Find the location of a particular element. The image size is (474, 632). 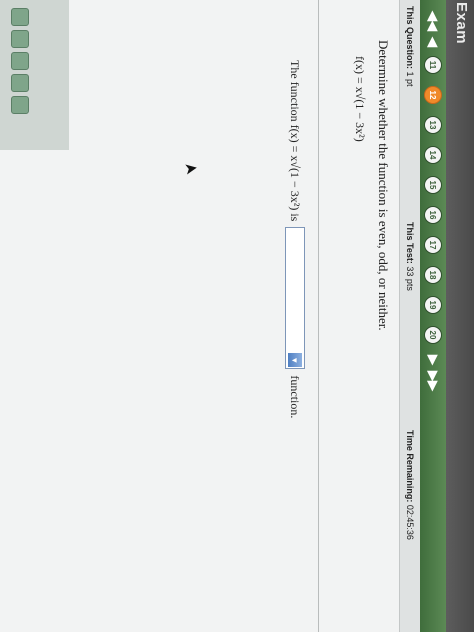

question-button-18: 18 is located at coordinates (433, 275).